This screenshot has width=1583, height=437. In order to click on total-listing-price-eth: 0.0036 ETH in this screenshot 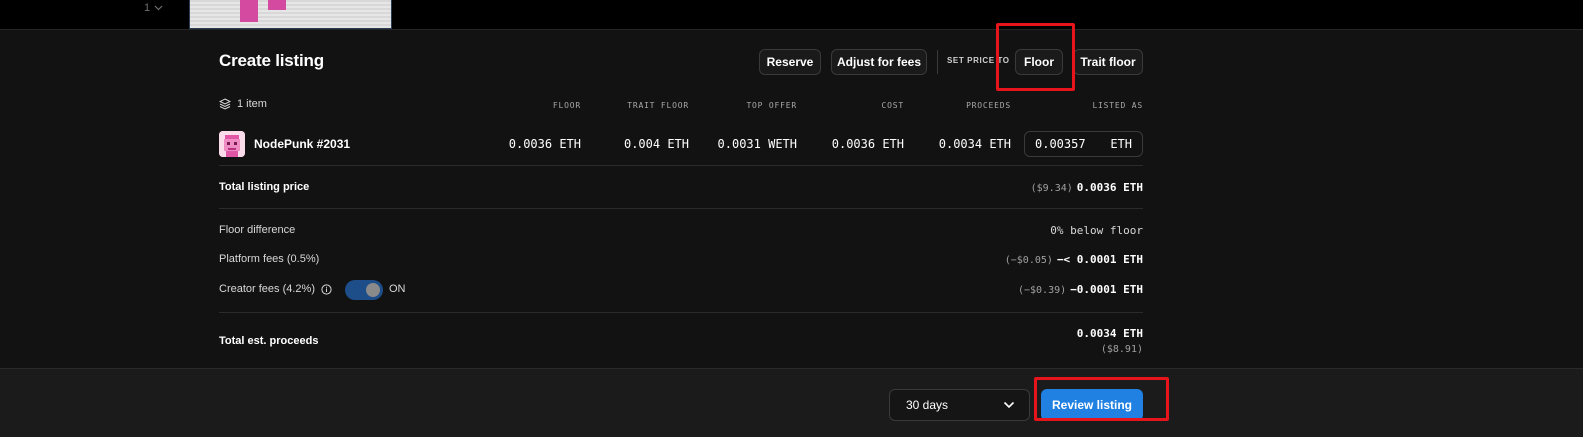, I will do `click(1109, 187)`.